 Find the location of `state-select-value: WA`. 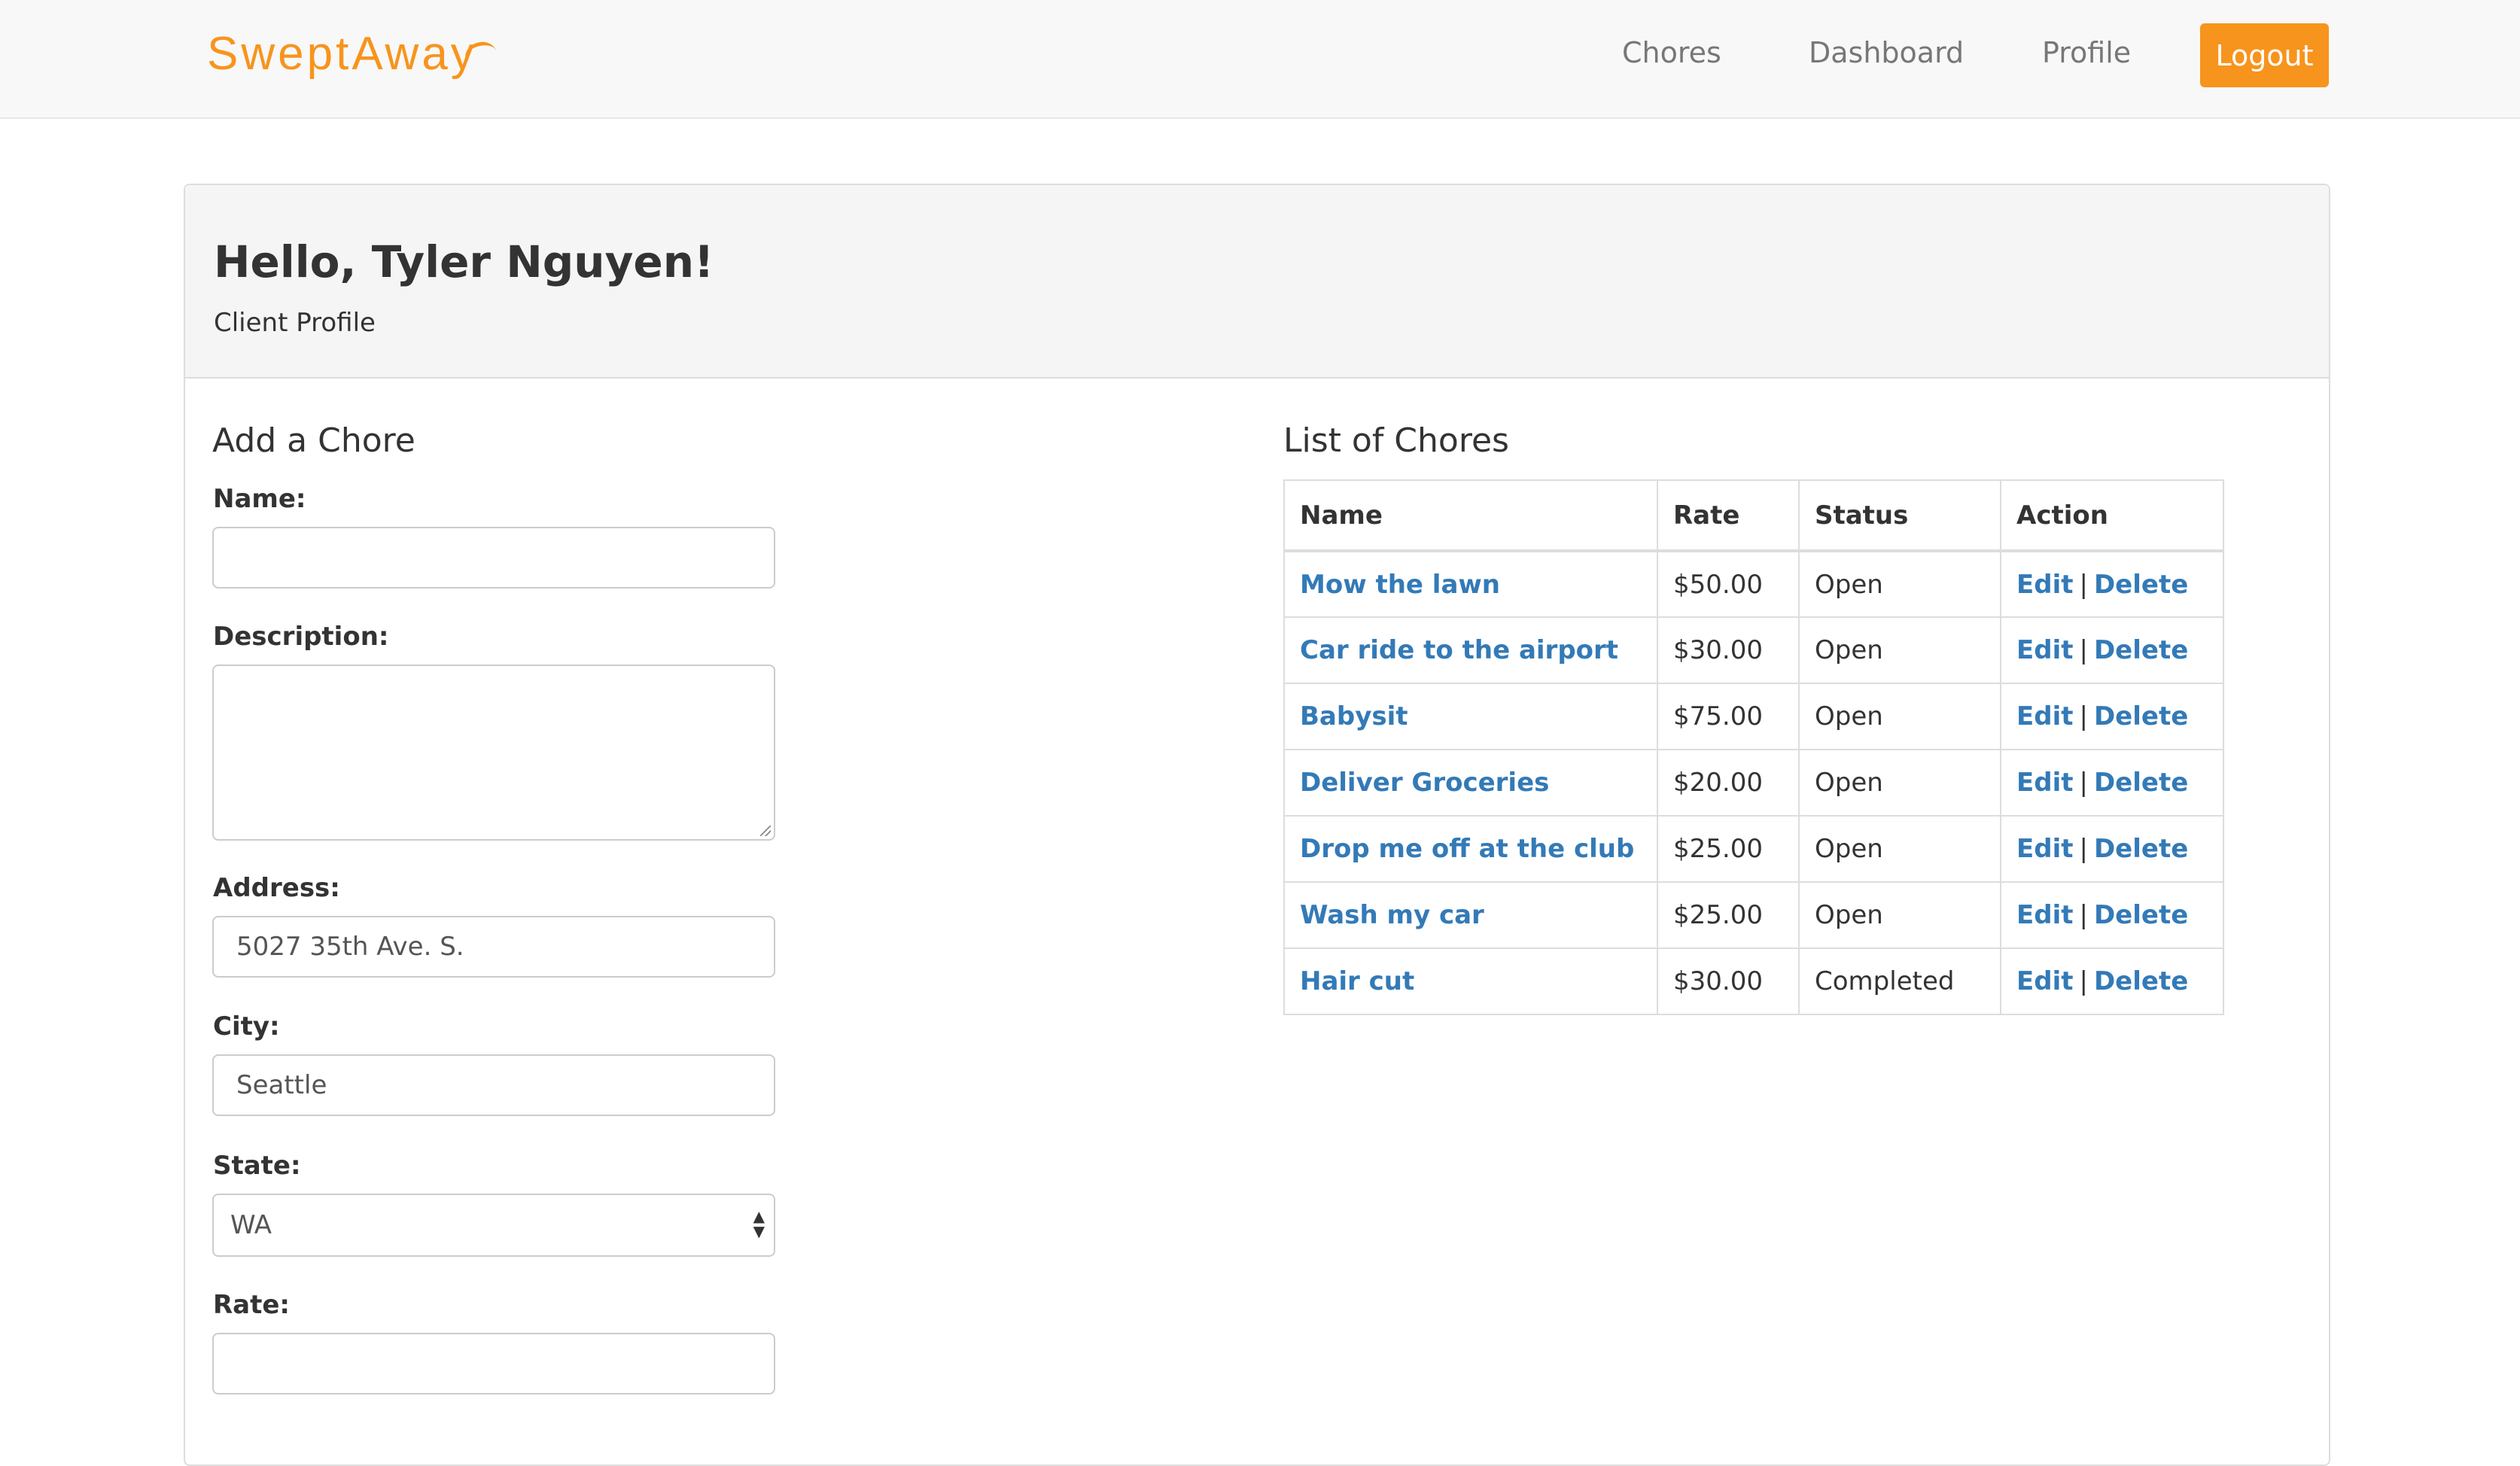

state-select-value: WA is located at coordinates (251, 1225).